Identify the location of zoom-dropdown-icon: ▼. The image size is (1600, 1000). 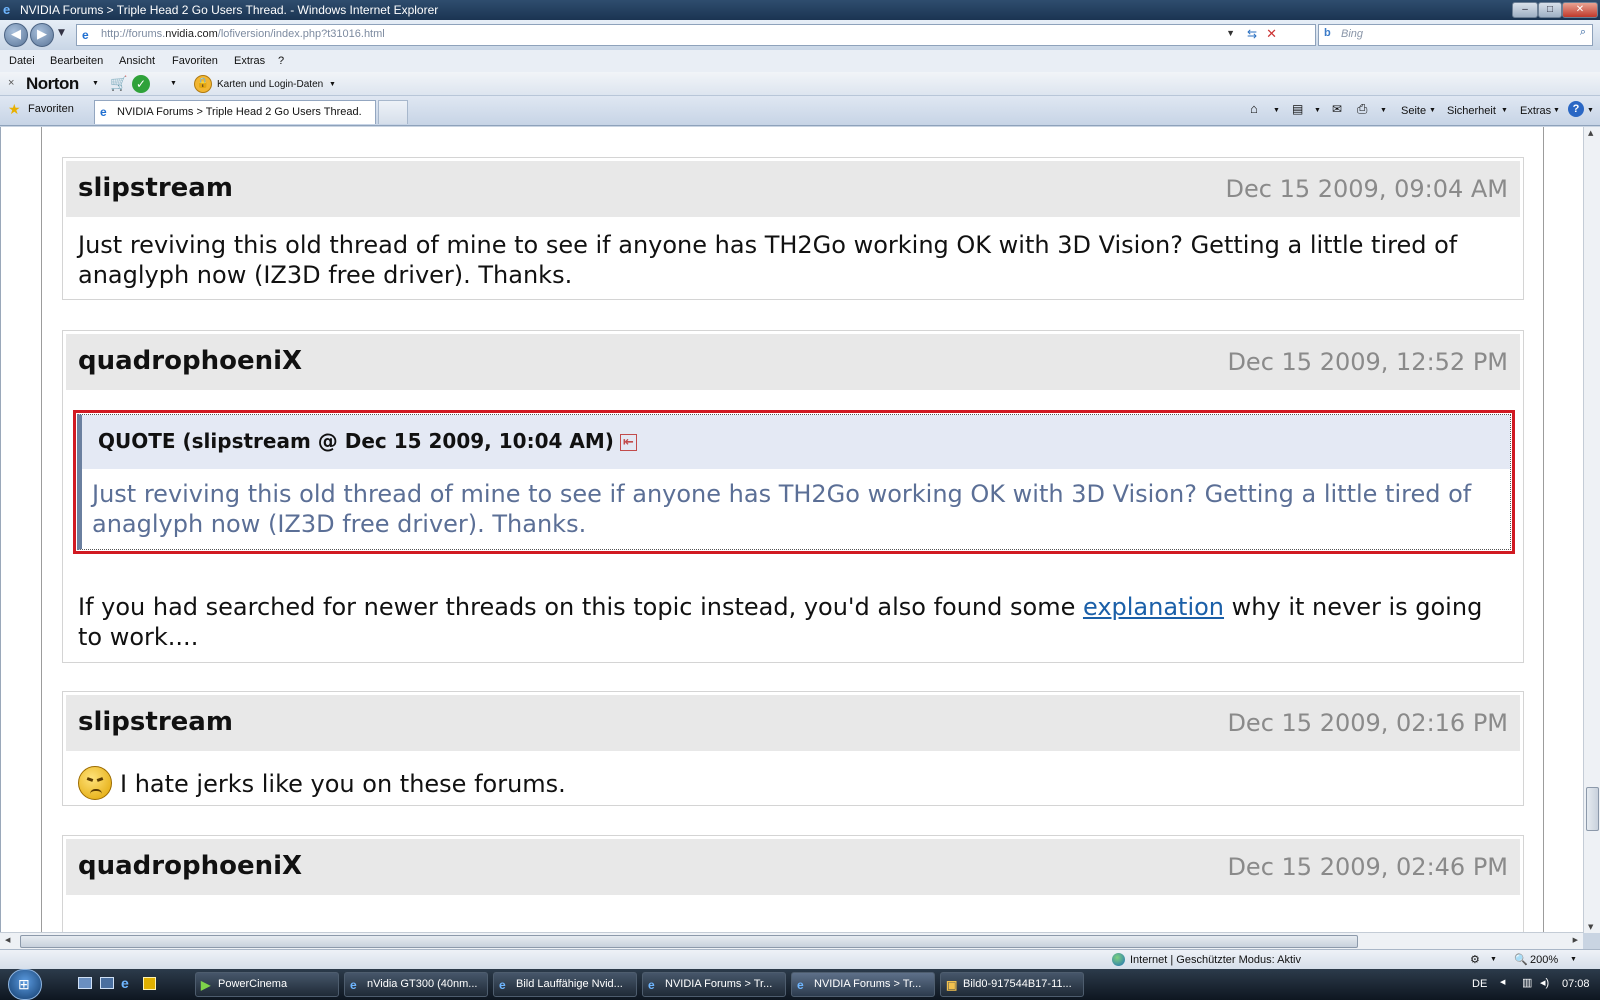
(1573, 959).